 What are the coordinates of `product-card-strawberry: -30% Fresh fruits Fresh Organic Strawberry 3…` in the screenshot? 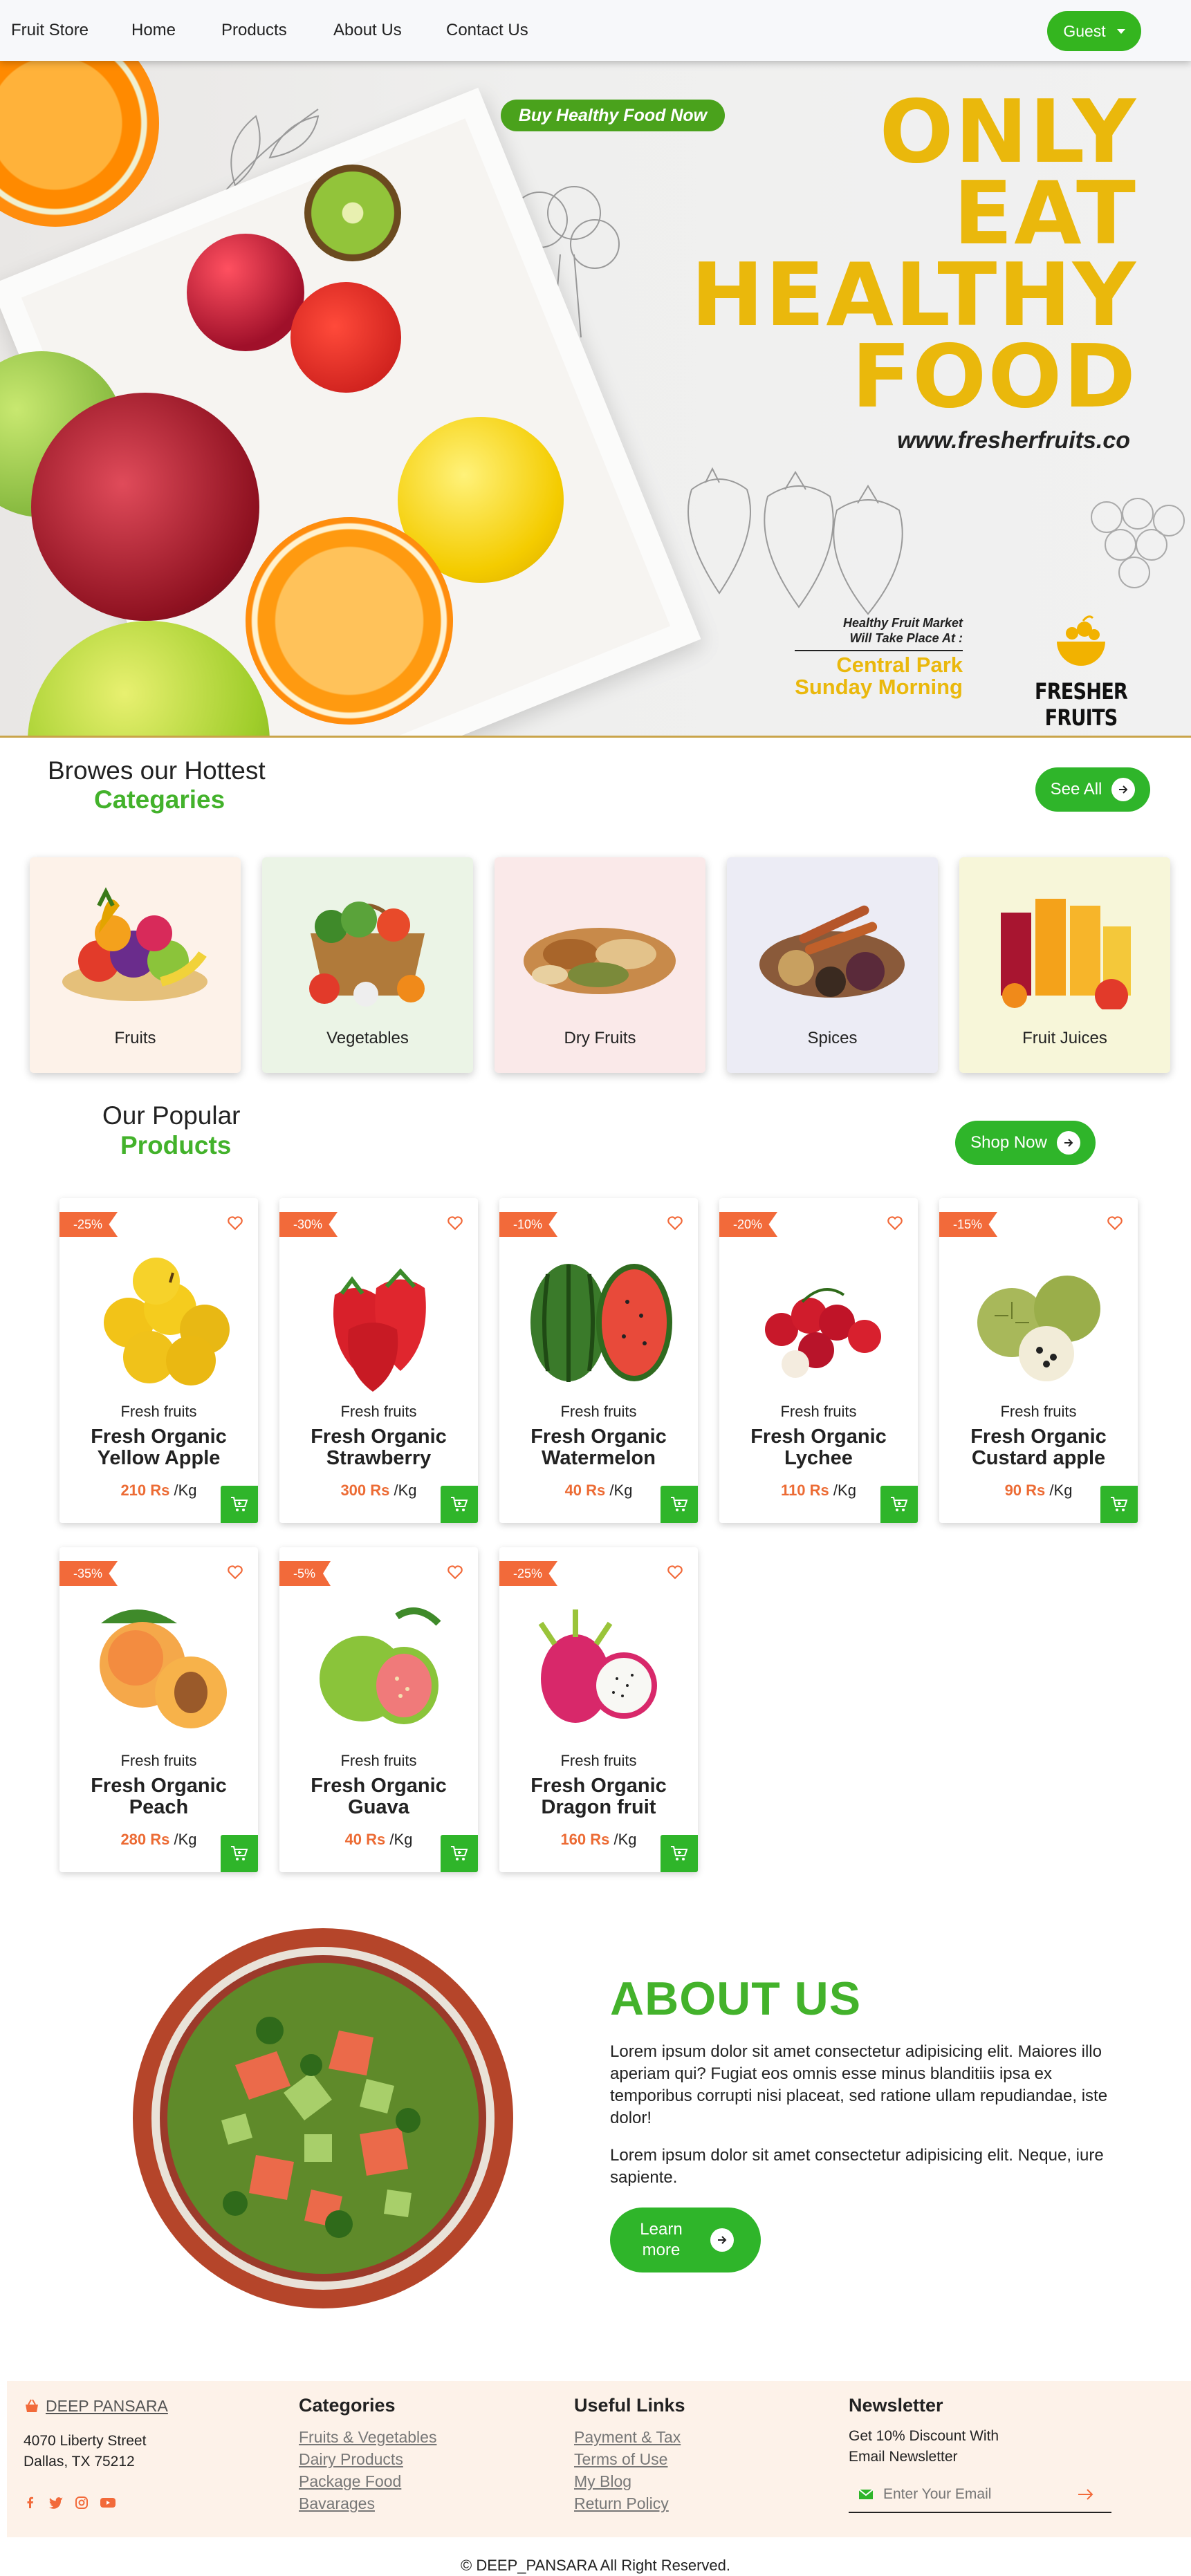 It's located at (378, 1360).